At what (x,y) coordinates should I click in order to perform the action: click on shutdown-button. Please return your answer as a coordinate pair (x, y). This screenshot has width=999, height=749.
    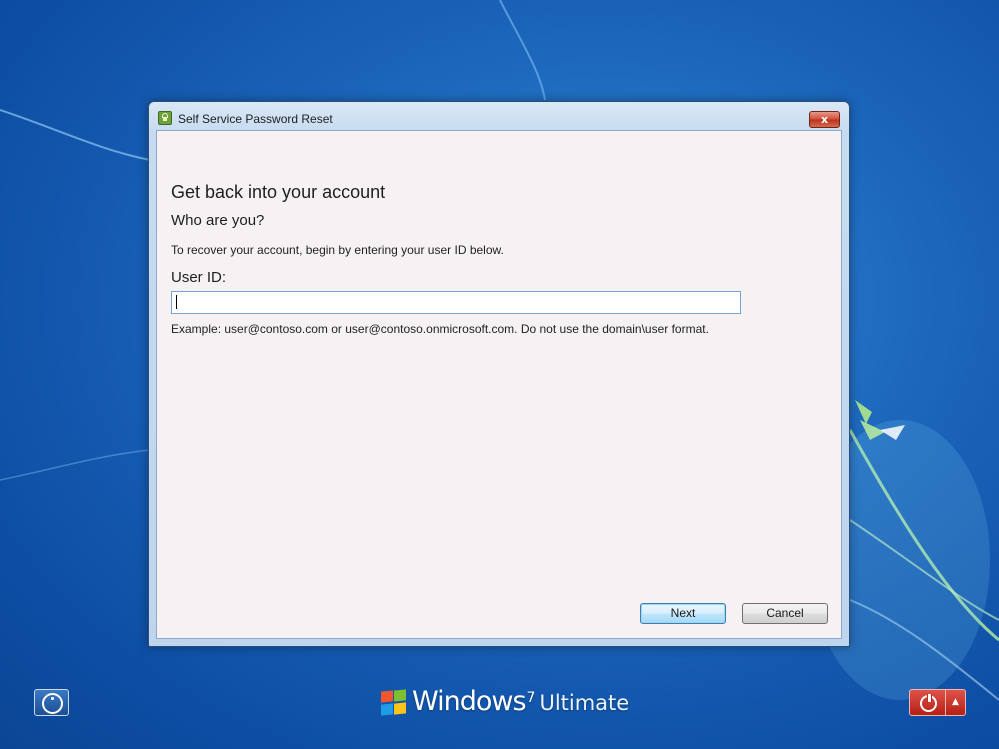
    Looking at the image, I should click on (927, 702).